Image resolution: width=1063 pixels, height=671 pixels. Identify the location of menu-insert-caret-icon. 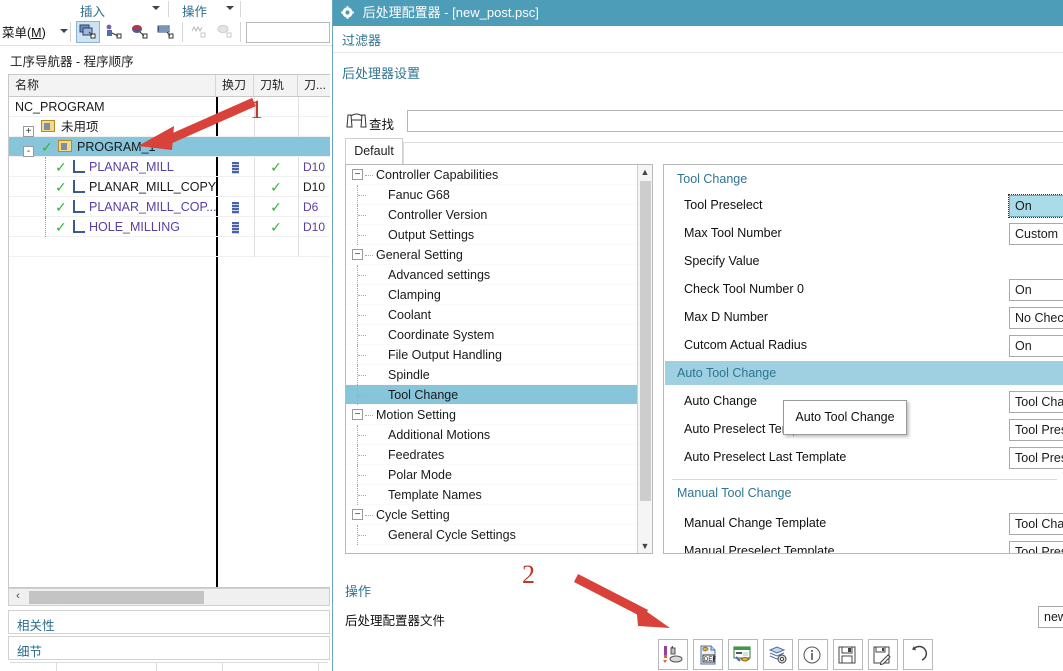
(156, 8).